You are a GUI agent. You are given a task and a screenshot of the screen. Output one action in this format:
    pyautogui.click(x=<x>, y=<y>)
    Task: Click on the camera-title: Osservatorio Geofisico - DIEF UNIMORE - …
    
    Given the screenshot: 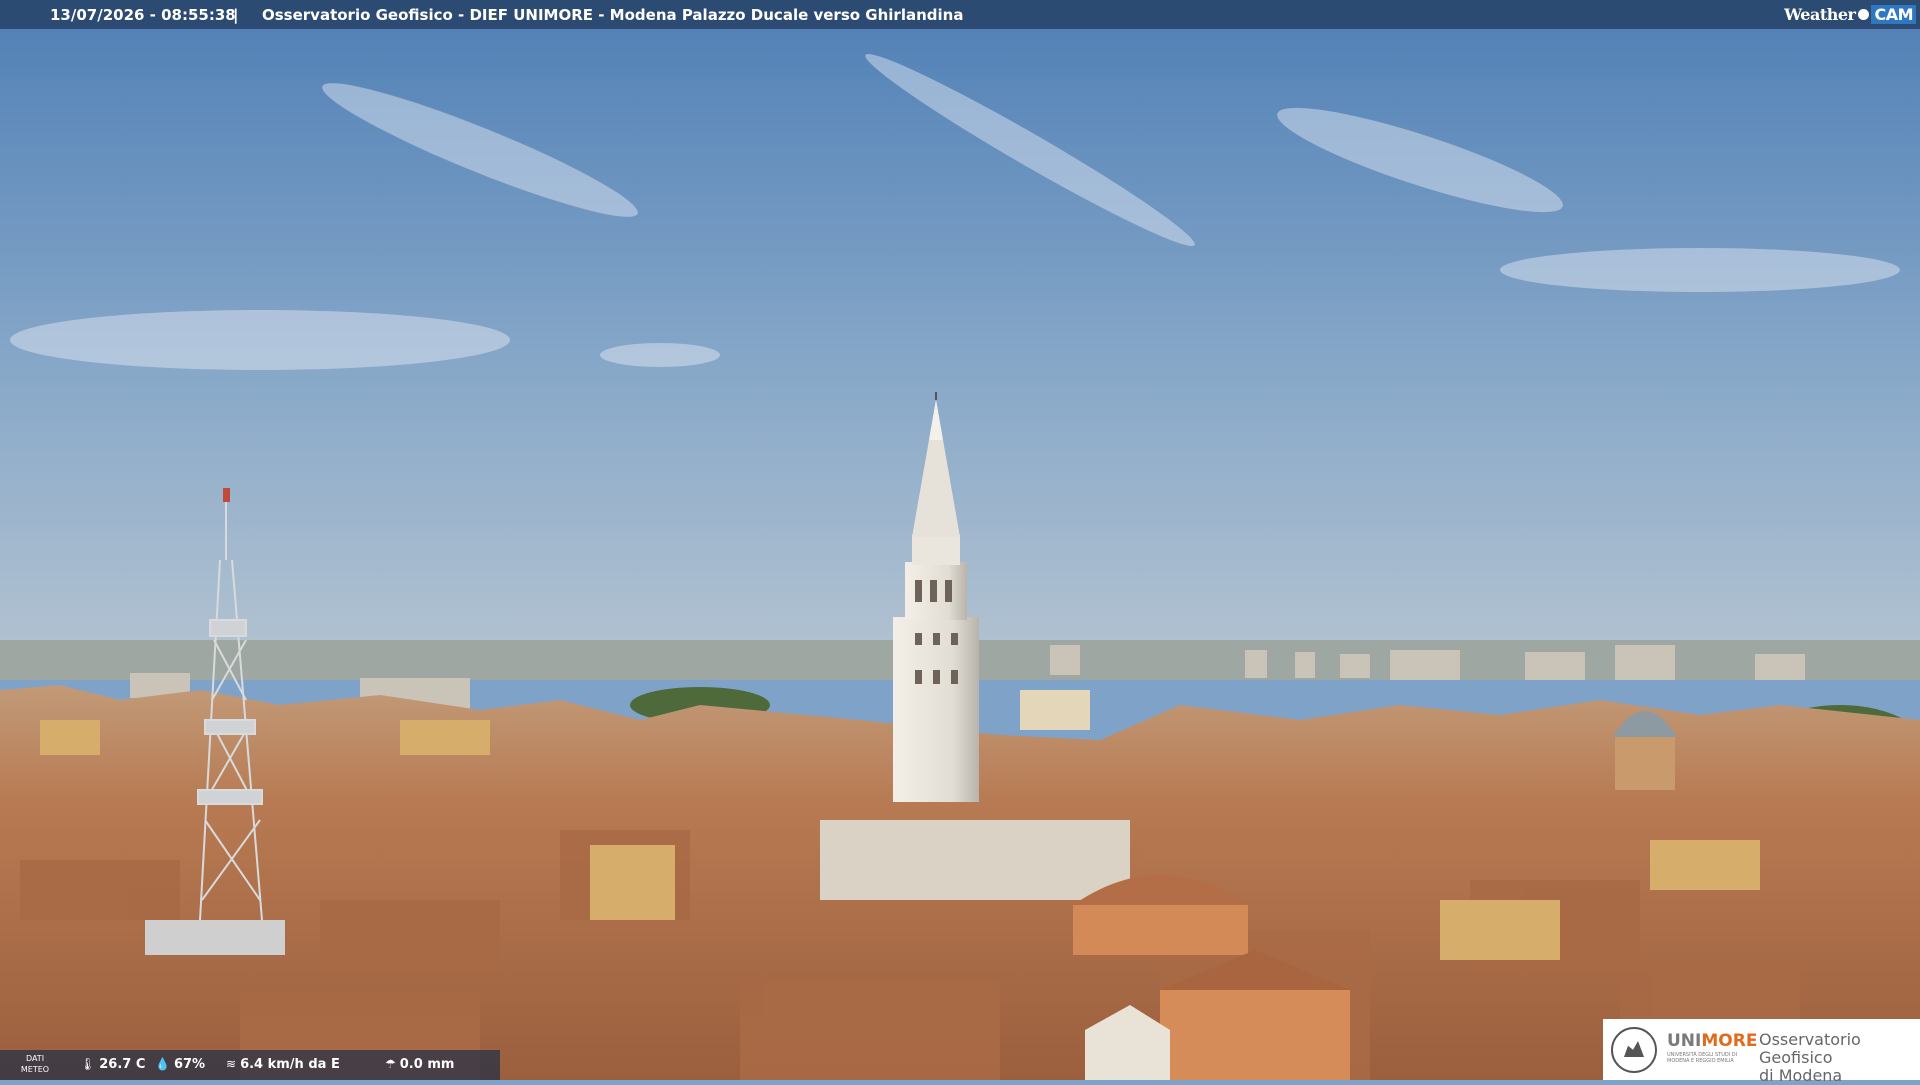 What is the action you would take?
    pyautogui.click(x=613, y=15)
    